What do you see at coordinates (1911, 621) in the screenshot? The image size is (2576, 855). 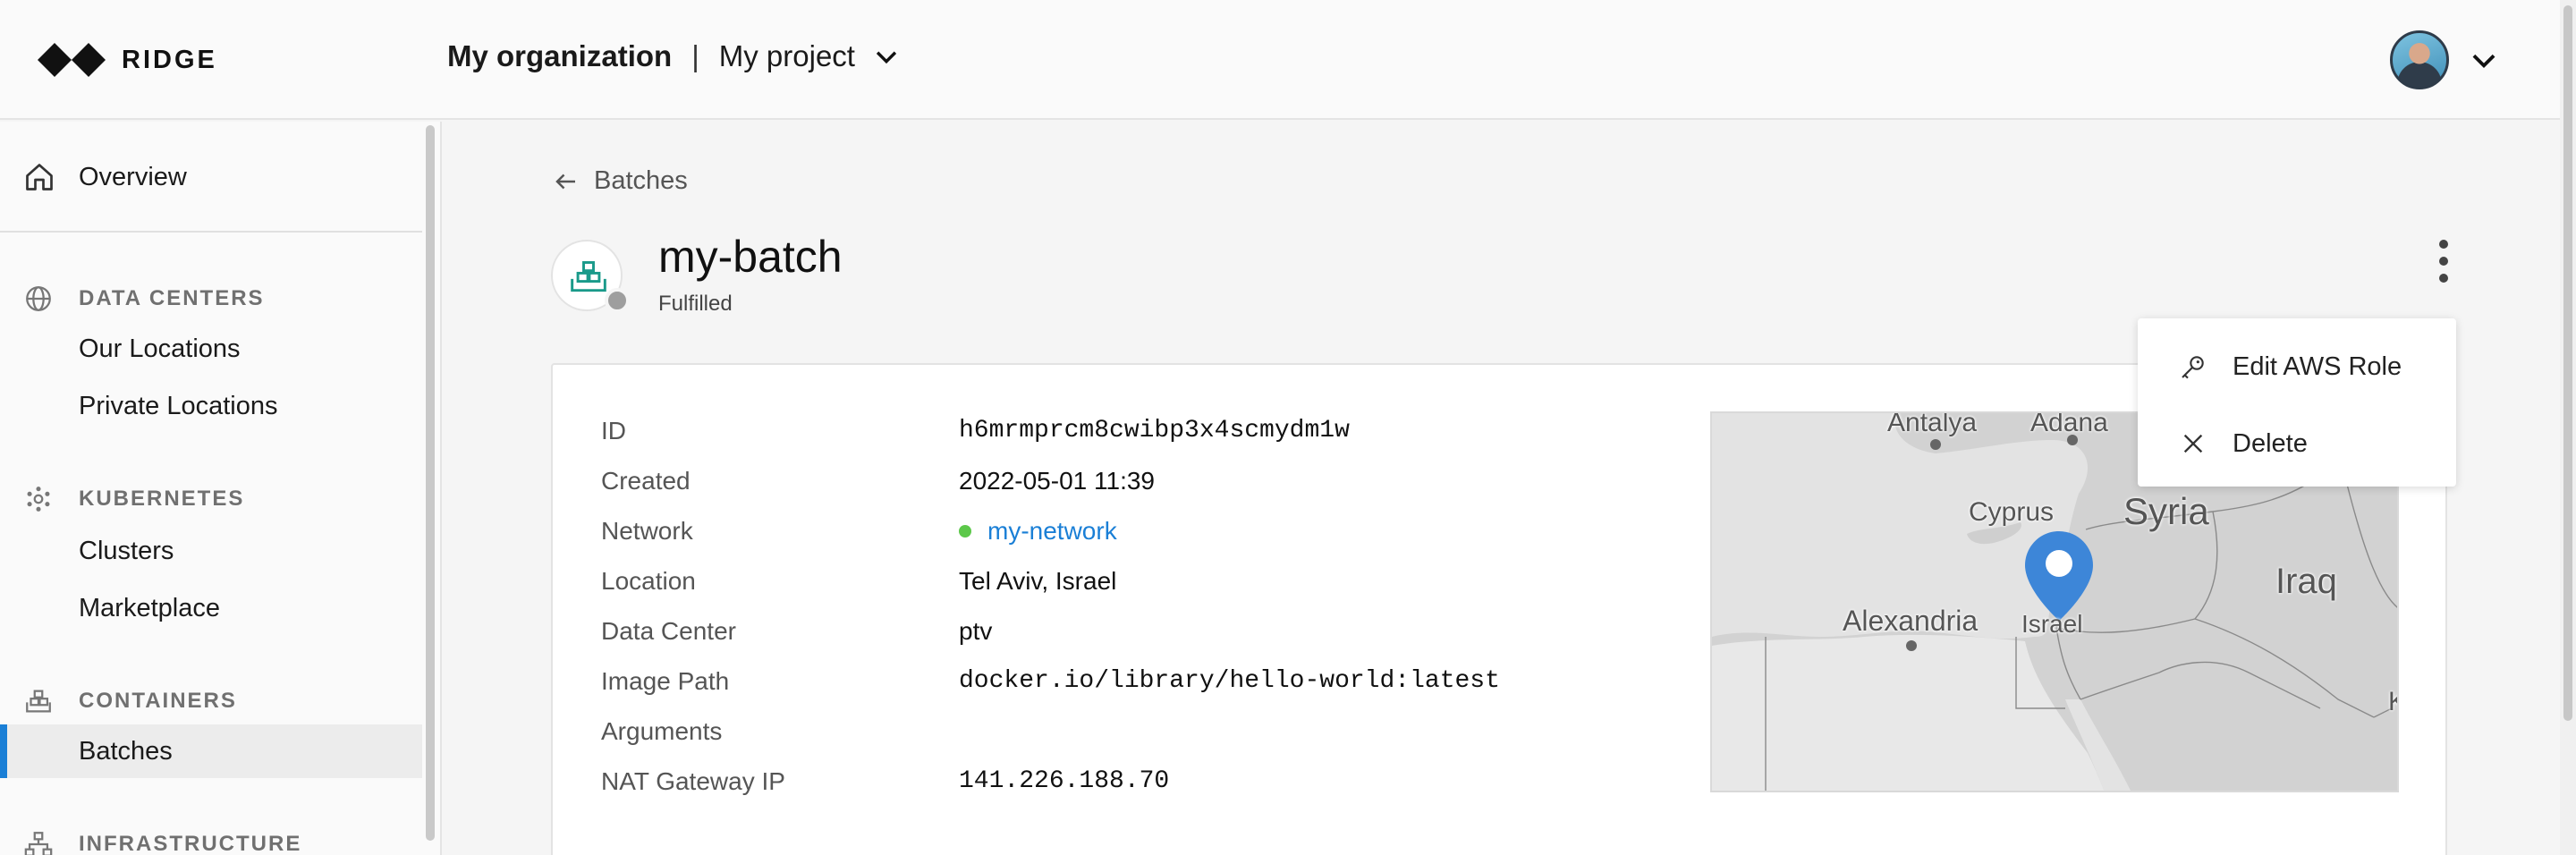 I see `map-label: Alexandria` at bounding box center [1911, 621].